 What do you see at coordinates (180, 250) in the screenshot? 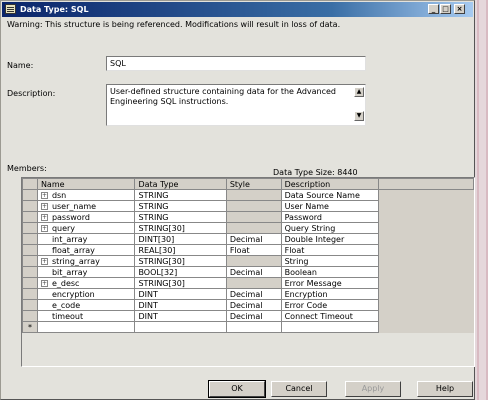
I see `member-data-type-cell: REAL[30]` at bounding box center [180, 250].